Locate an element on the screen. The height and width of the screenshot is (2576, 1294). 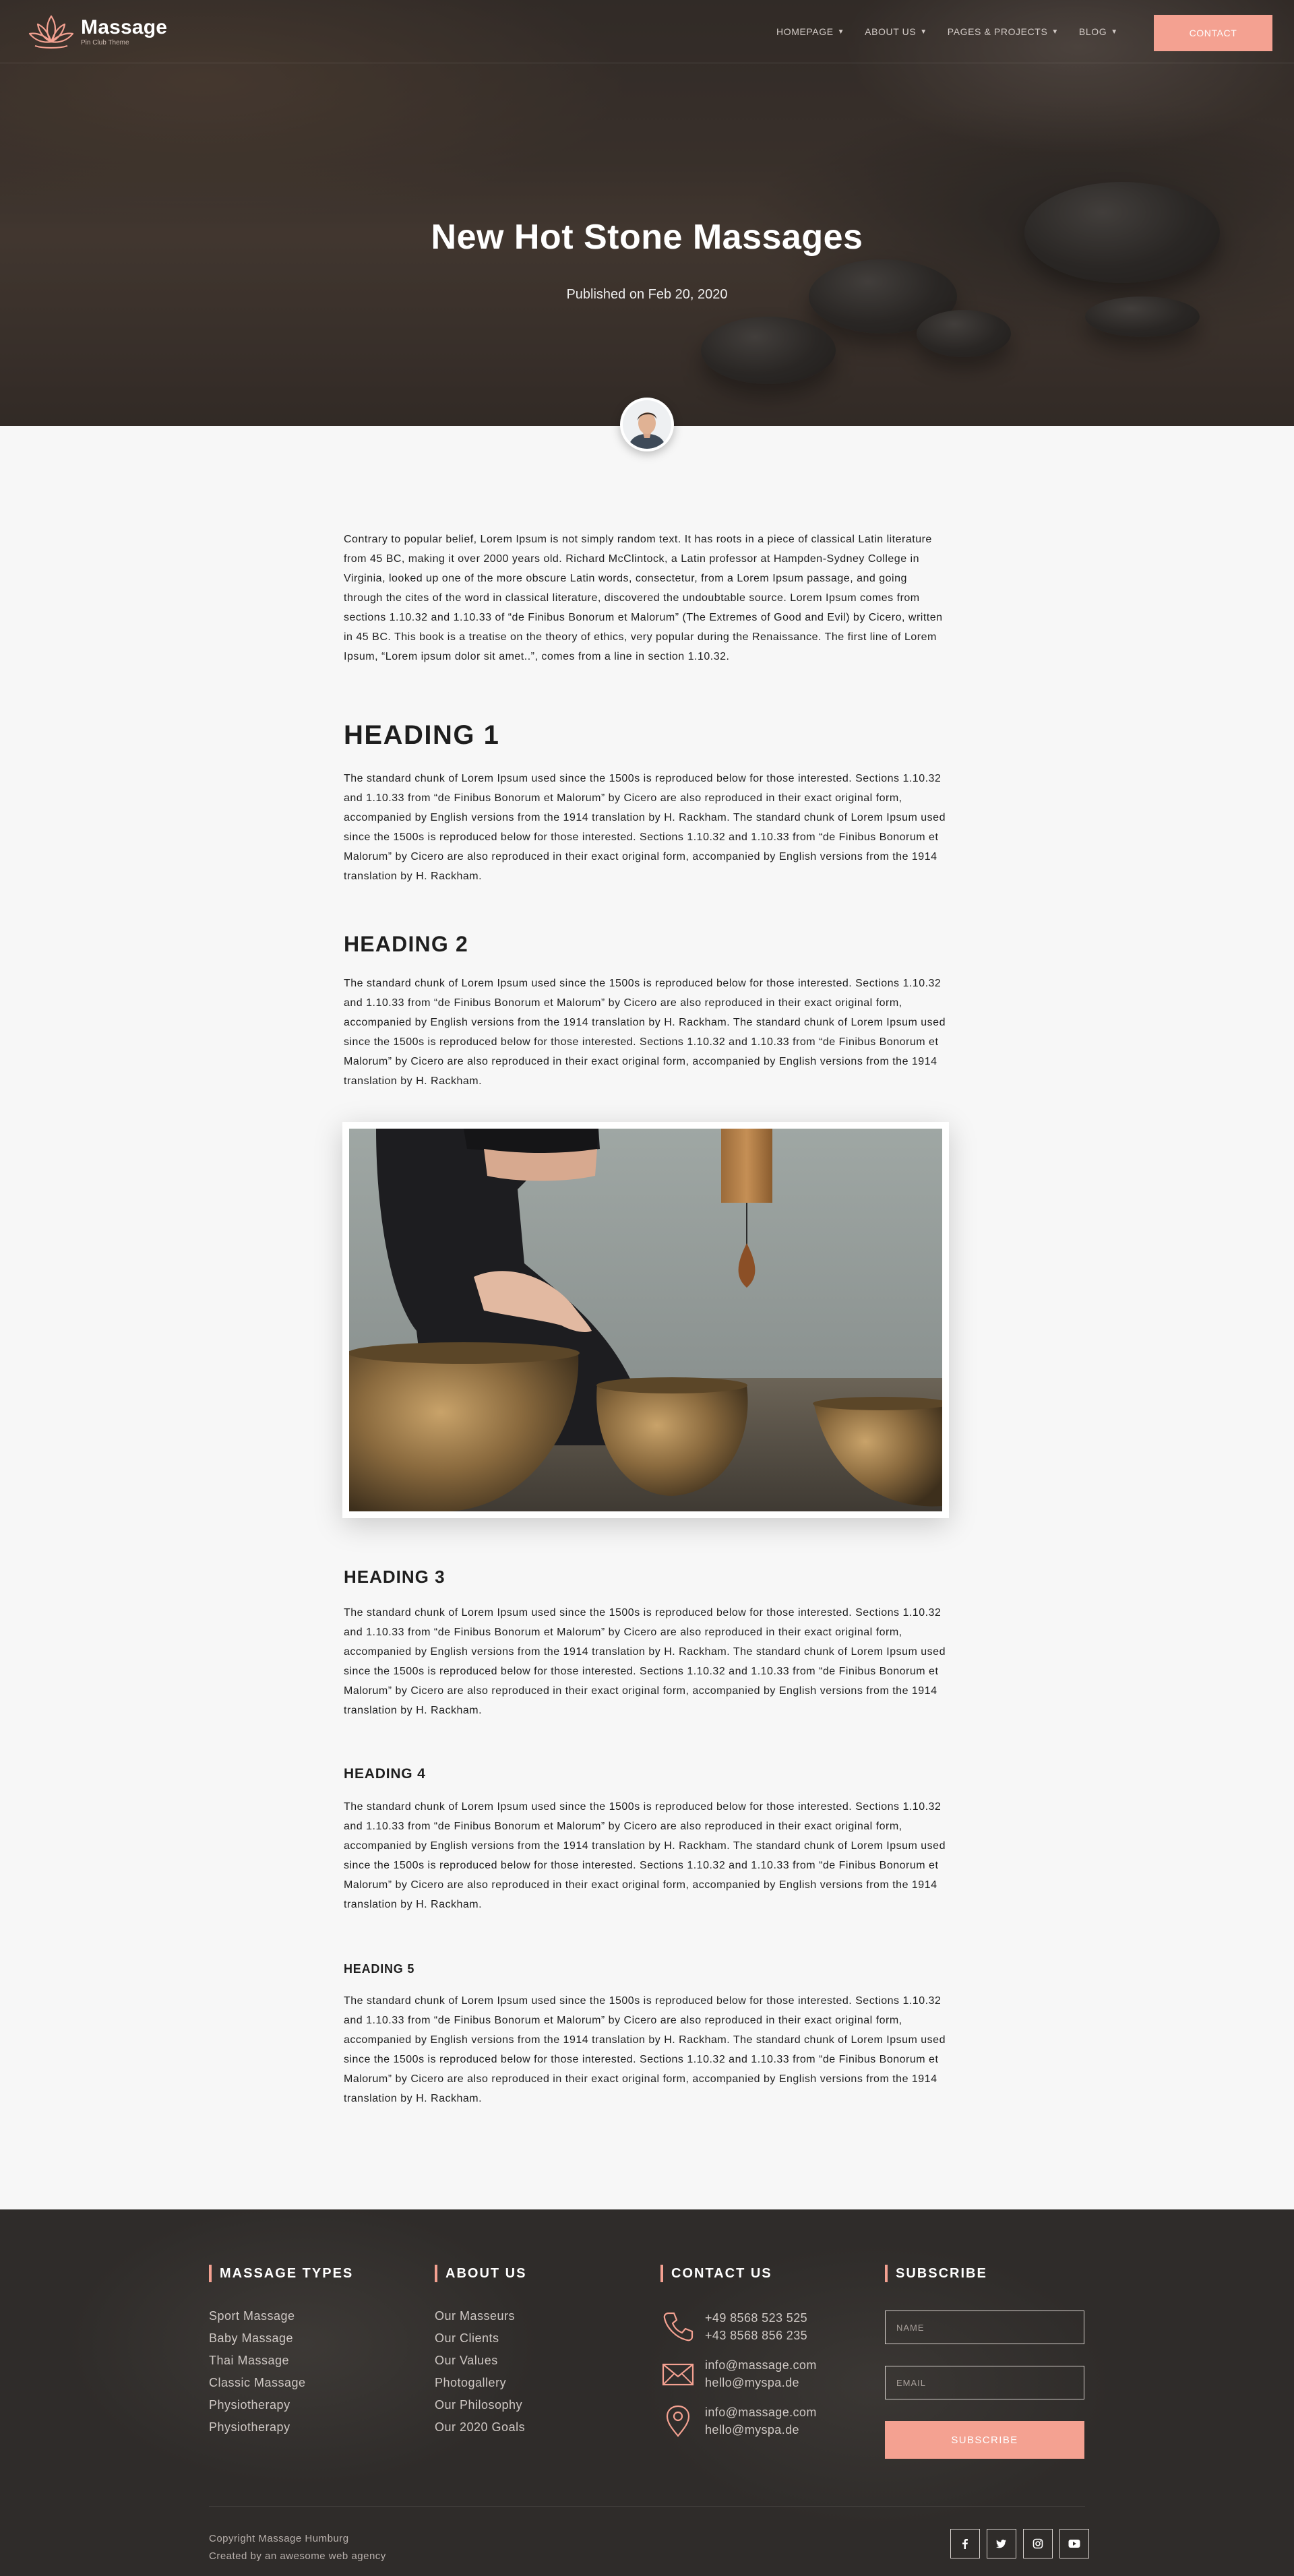
nav-item-about-us: ABOUT US ▼ is located at coordinates (896, 31).